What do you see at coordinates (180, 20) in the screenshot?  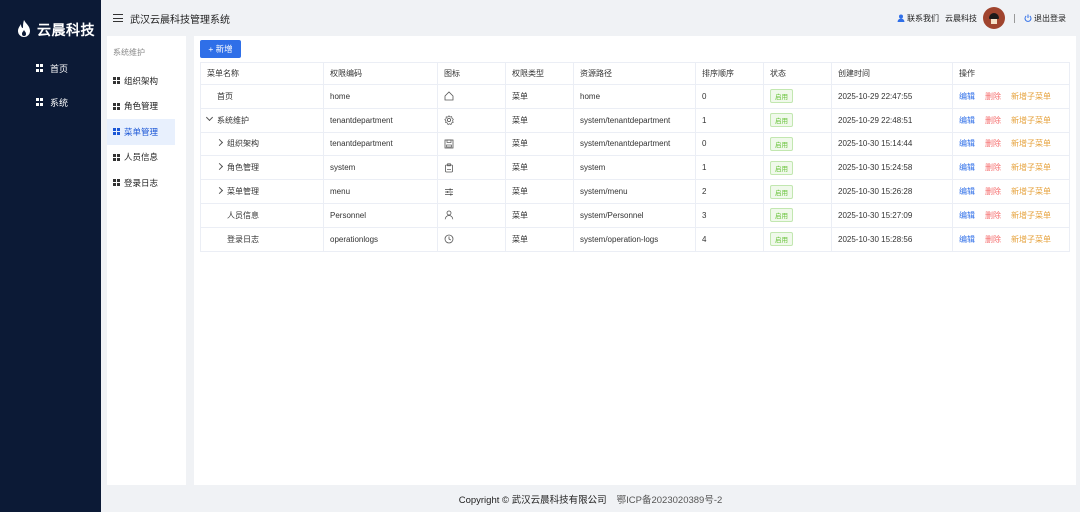 I see `page-title: 武汉云晨科技管理系统` at bounding box center [180, 20].